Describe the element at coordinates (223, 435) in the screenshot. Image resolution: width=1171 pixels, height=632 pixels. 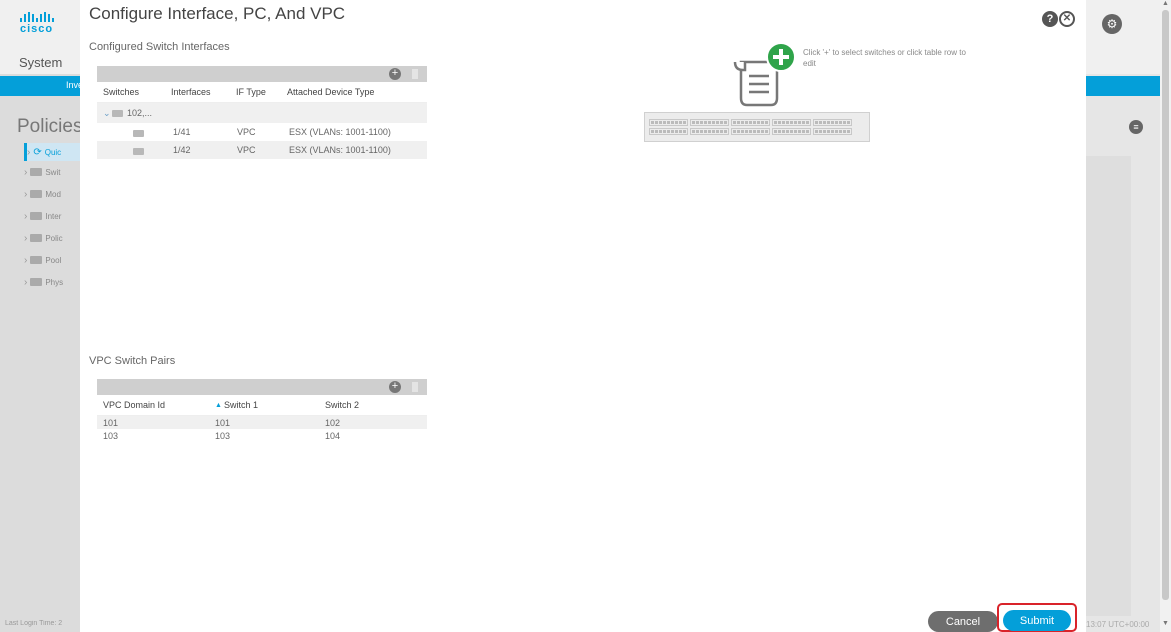
I see `switch1-cell: 103` at that location.